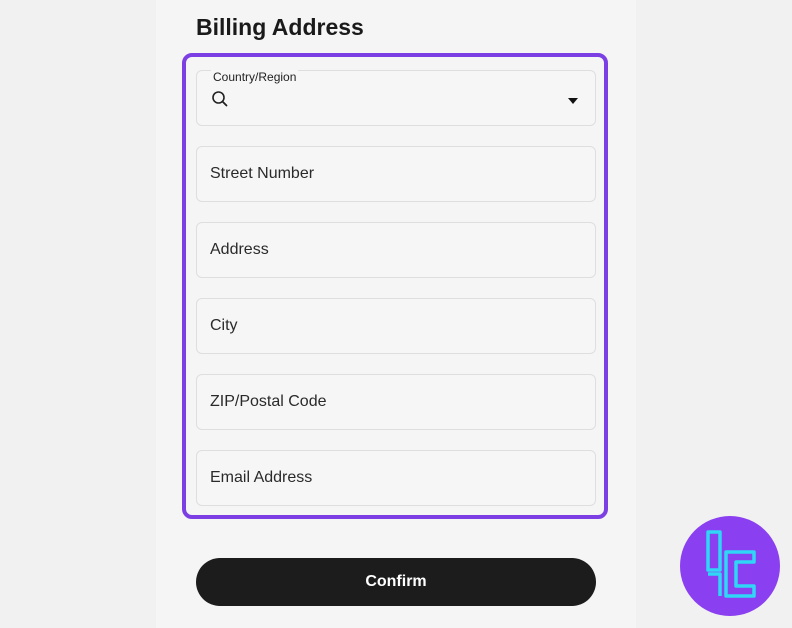 Image resolution: width=792 pixels, height=628 pixels. Describe the element at coordinates (396, 582) in the screenshot. I see `confirm-button: Confirm` at that location.